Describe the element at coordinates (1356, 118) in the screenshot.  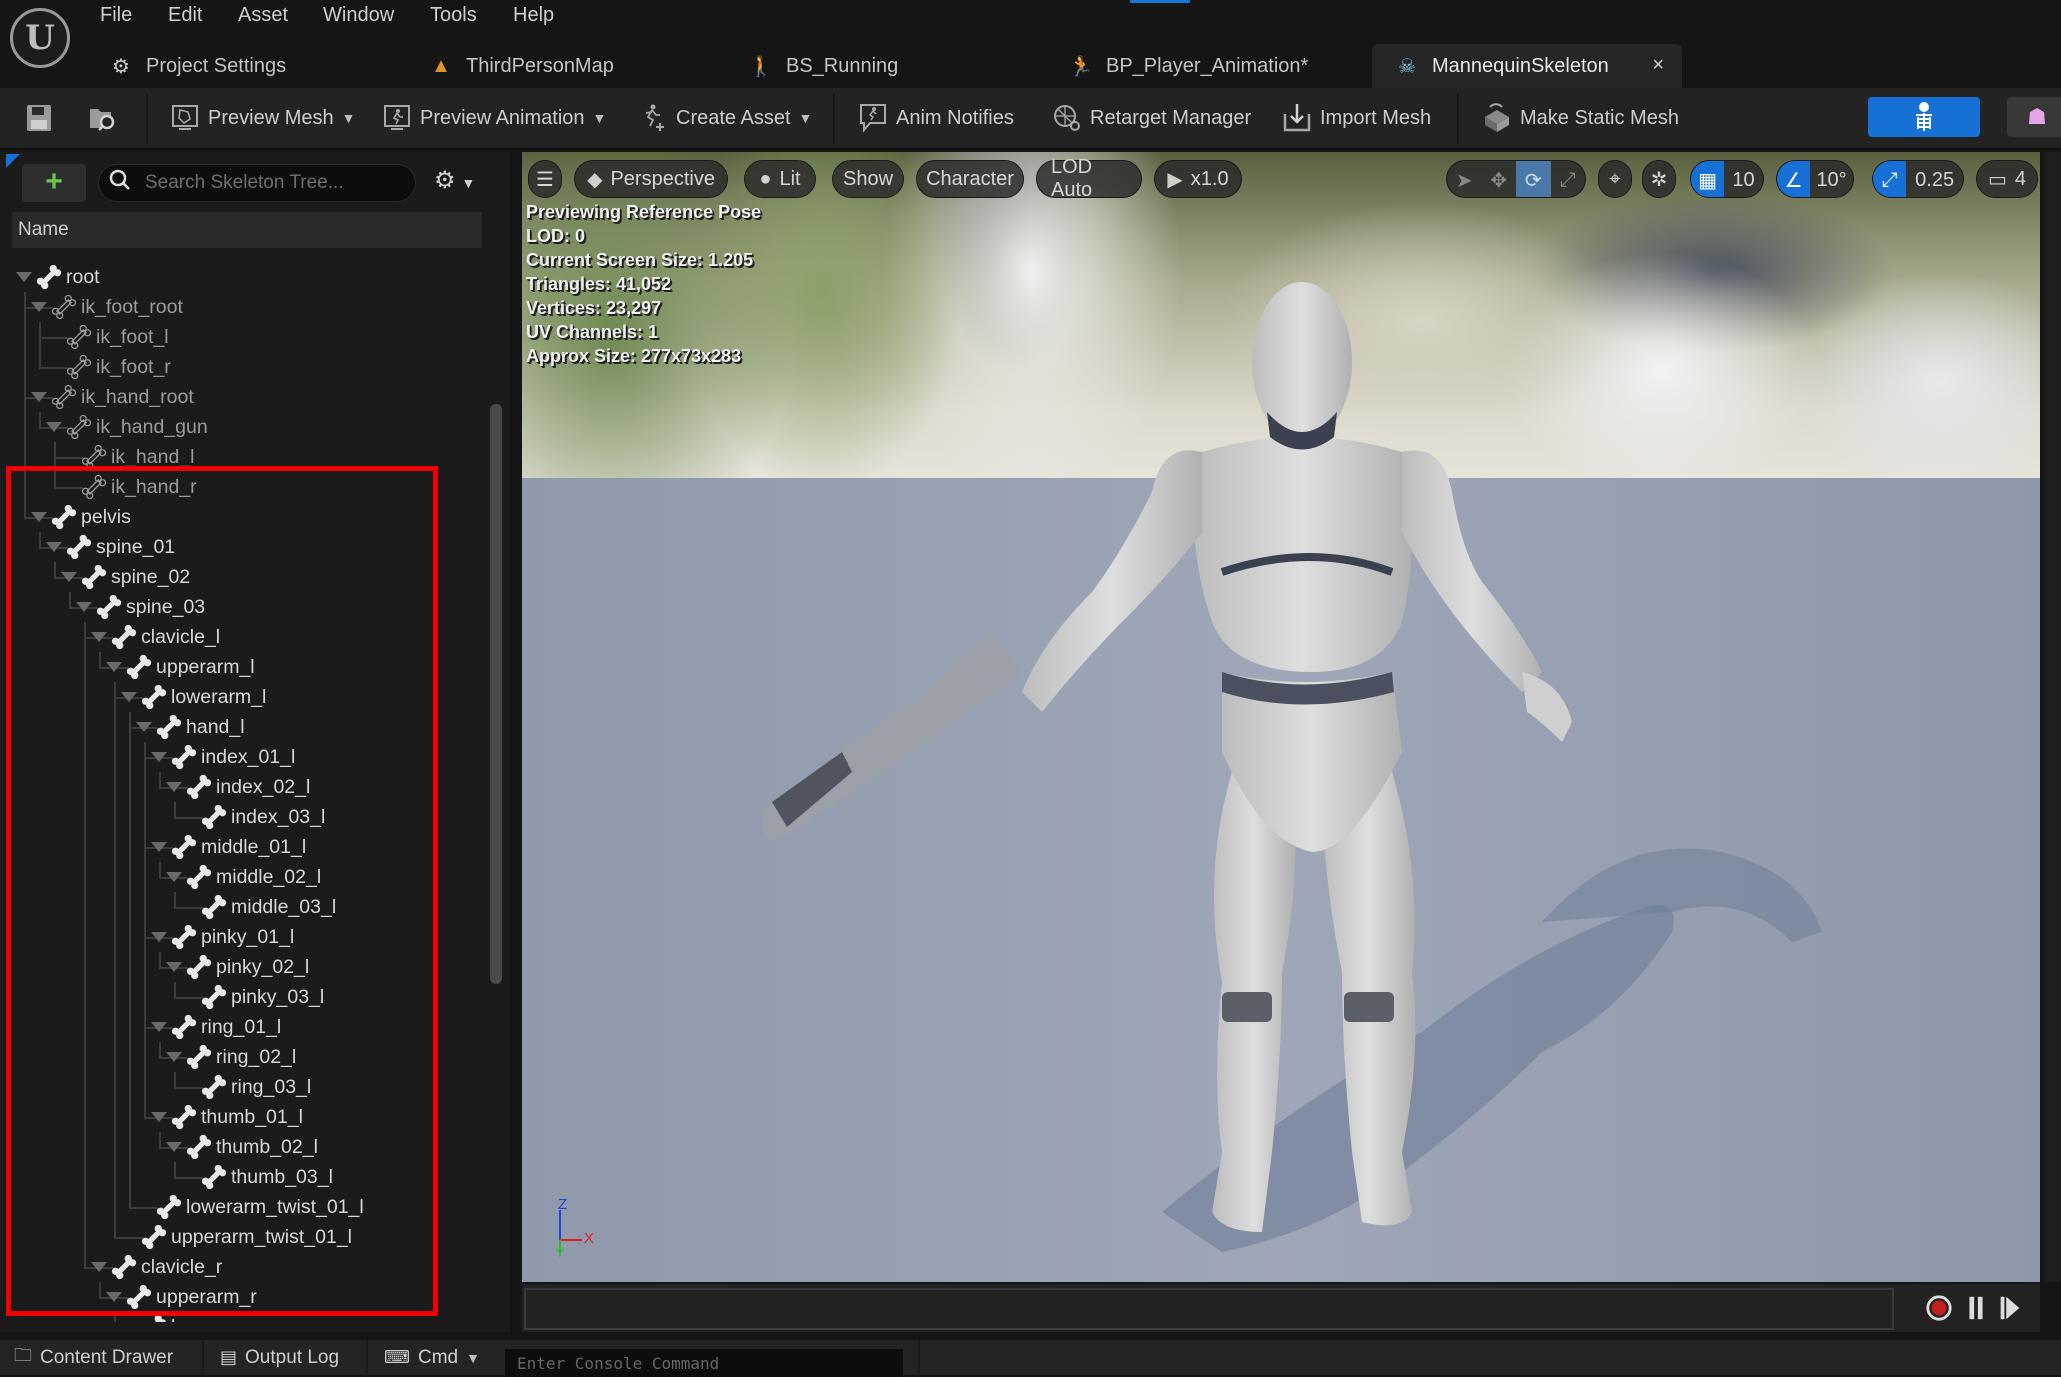
I see `import-mesh-button: Import Mesh` at that location.